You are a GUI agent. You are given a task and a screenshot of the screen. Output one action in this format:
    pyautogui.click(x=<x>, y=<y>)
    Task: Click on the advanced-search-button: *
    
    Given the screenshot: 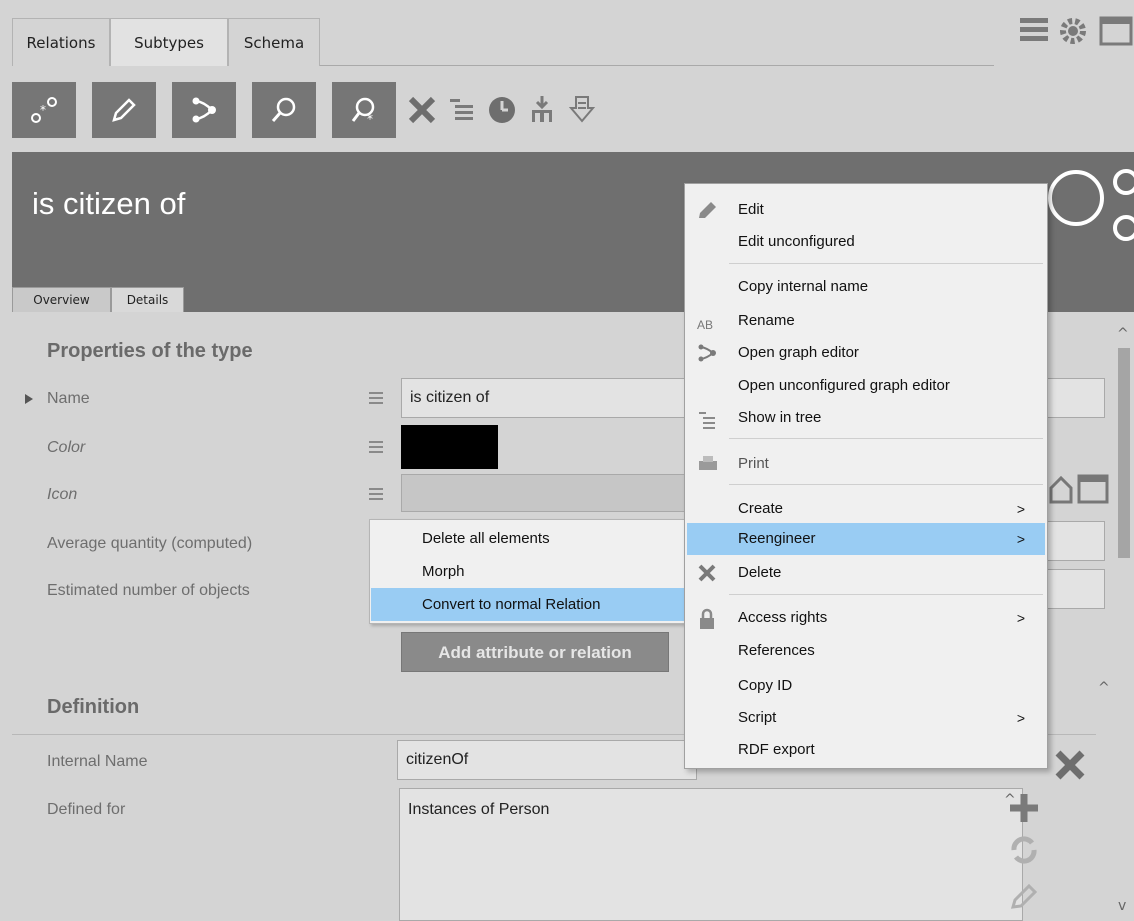 What is the action you would take?
    pyautogui.click(x=364, y=110)
    